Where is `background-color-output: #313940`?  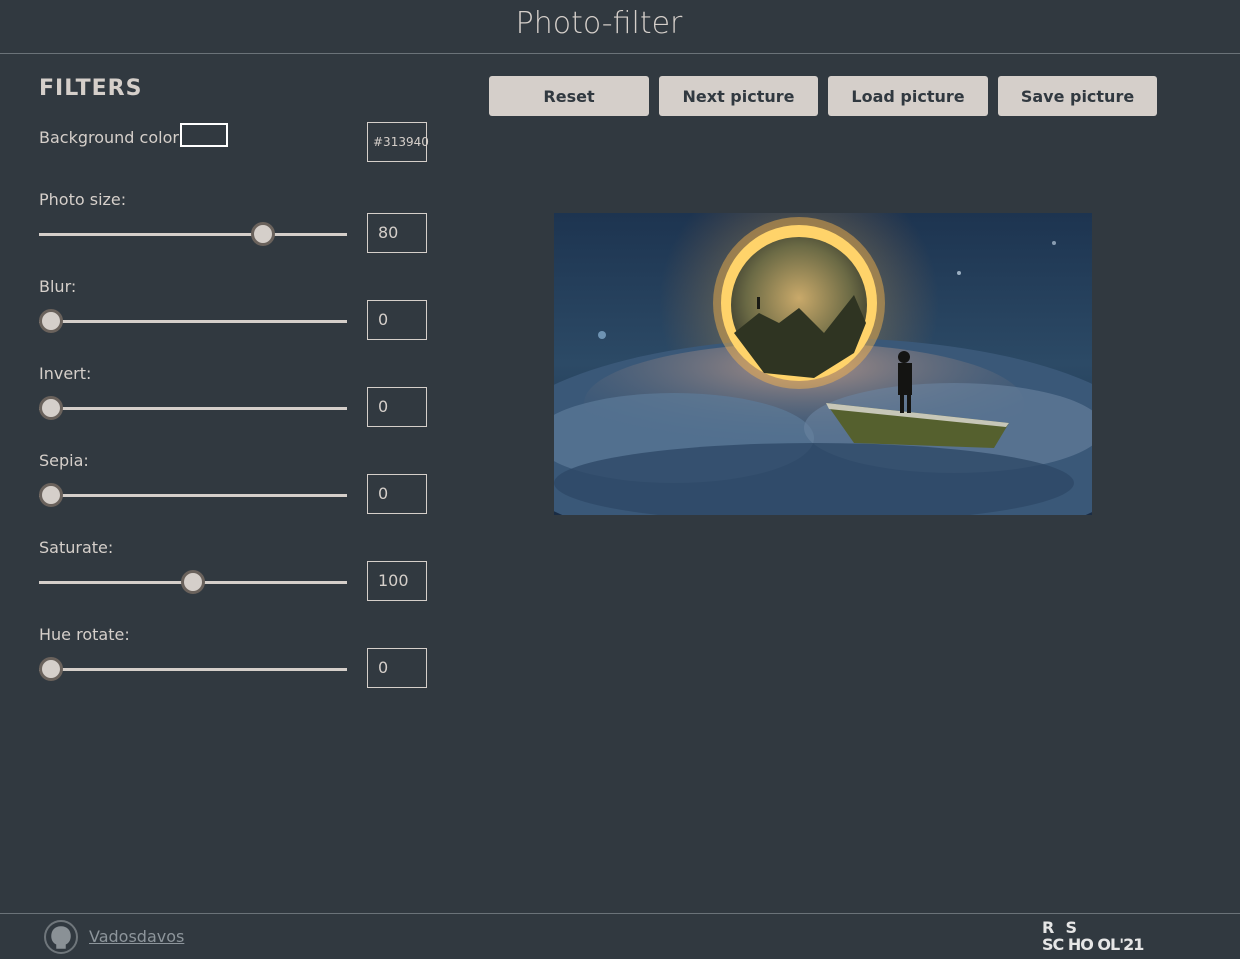 background-color-output: #313940 is located at coordinates (398, 142).